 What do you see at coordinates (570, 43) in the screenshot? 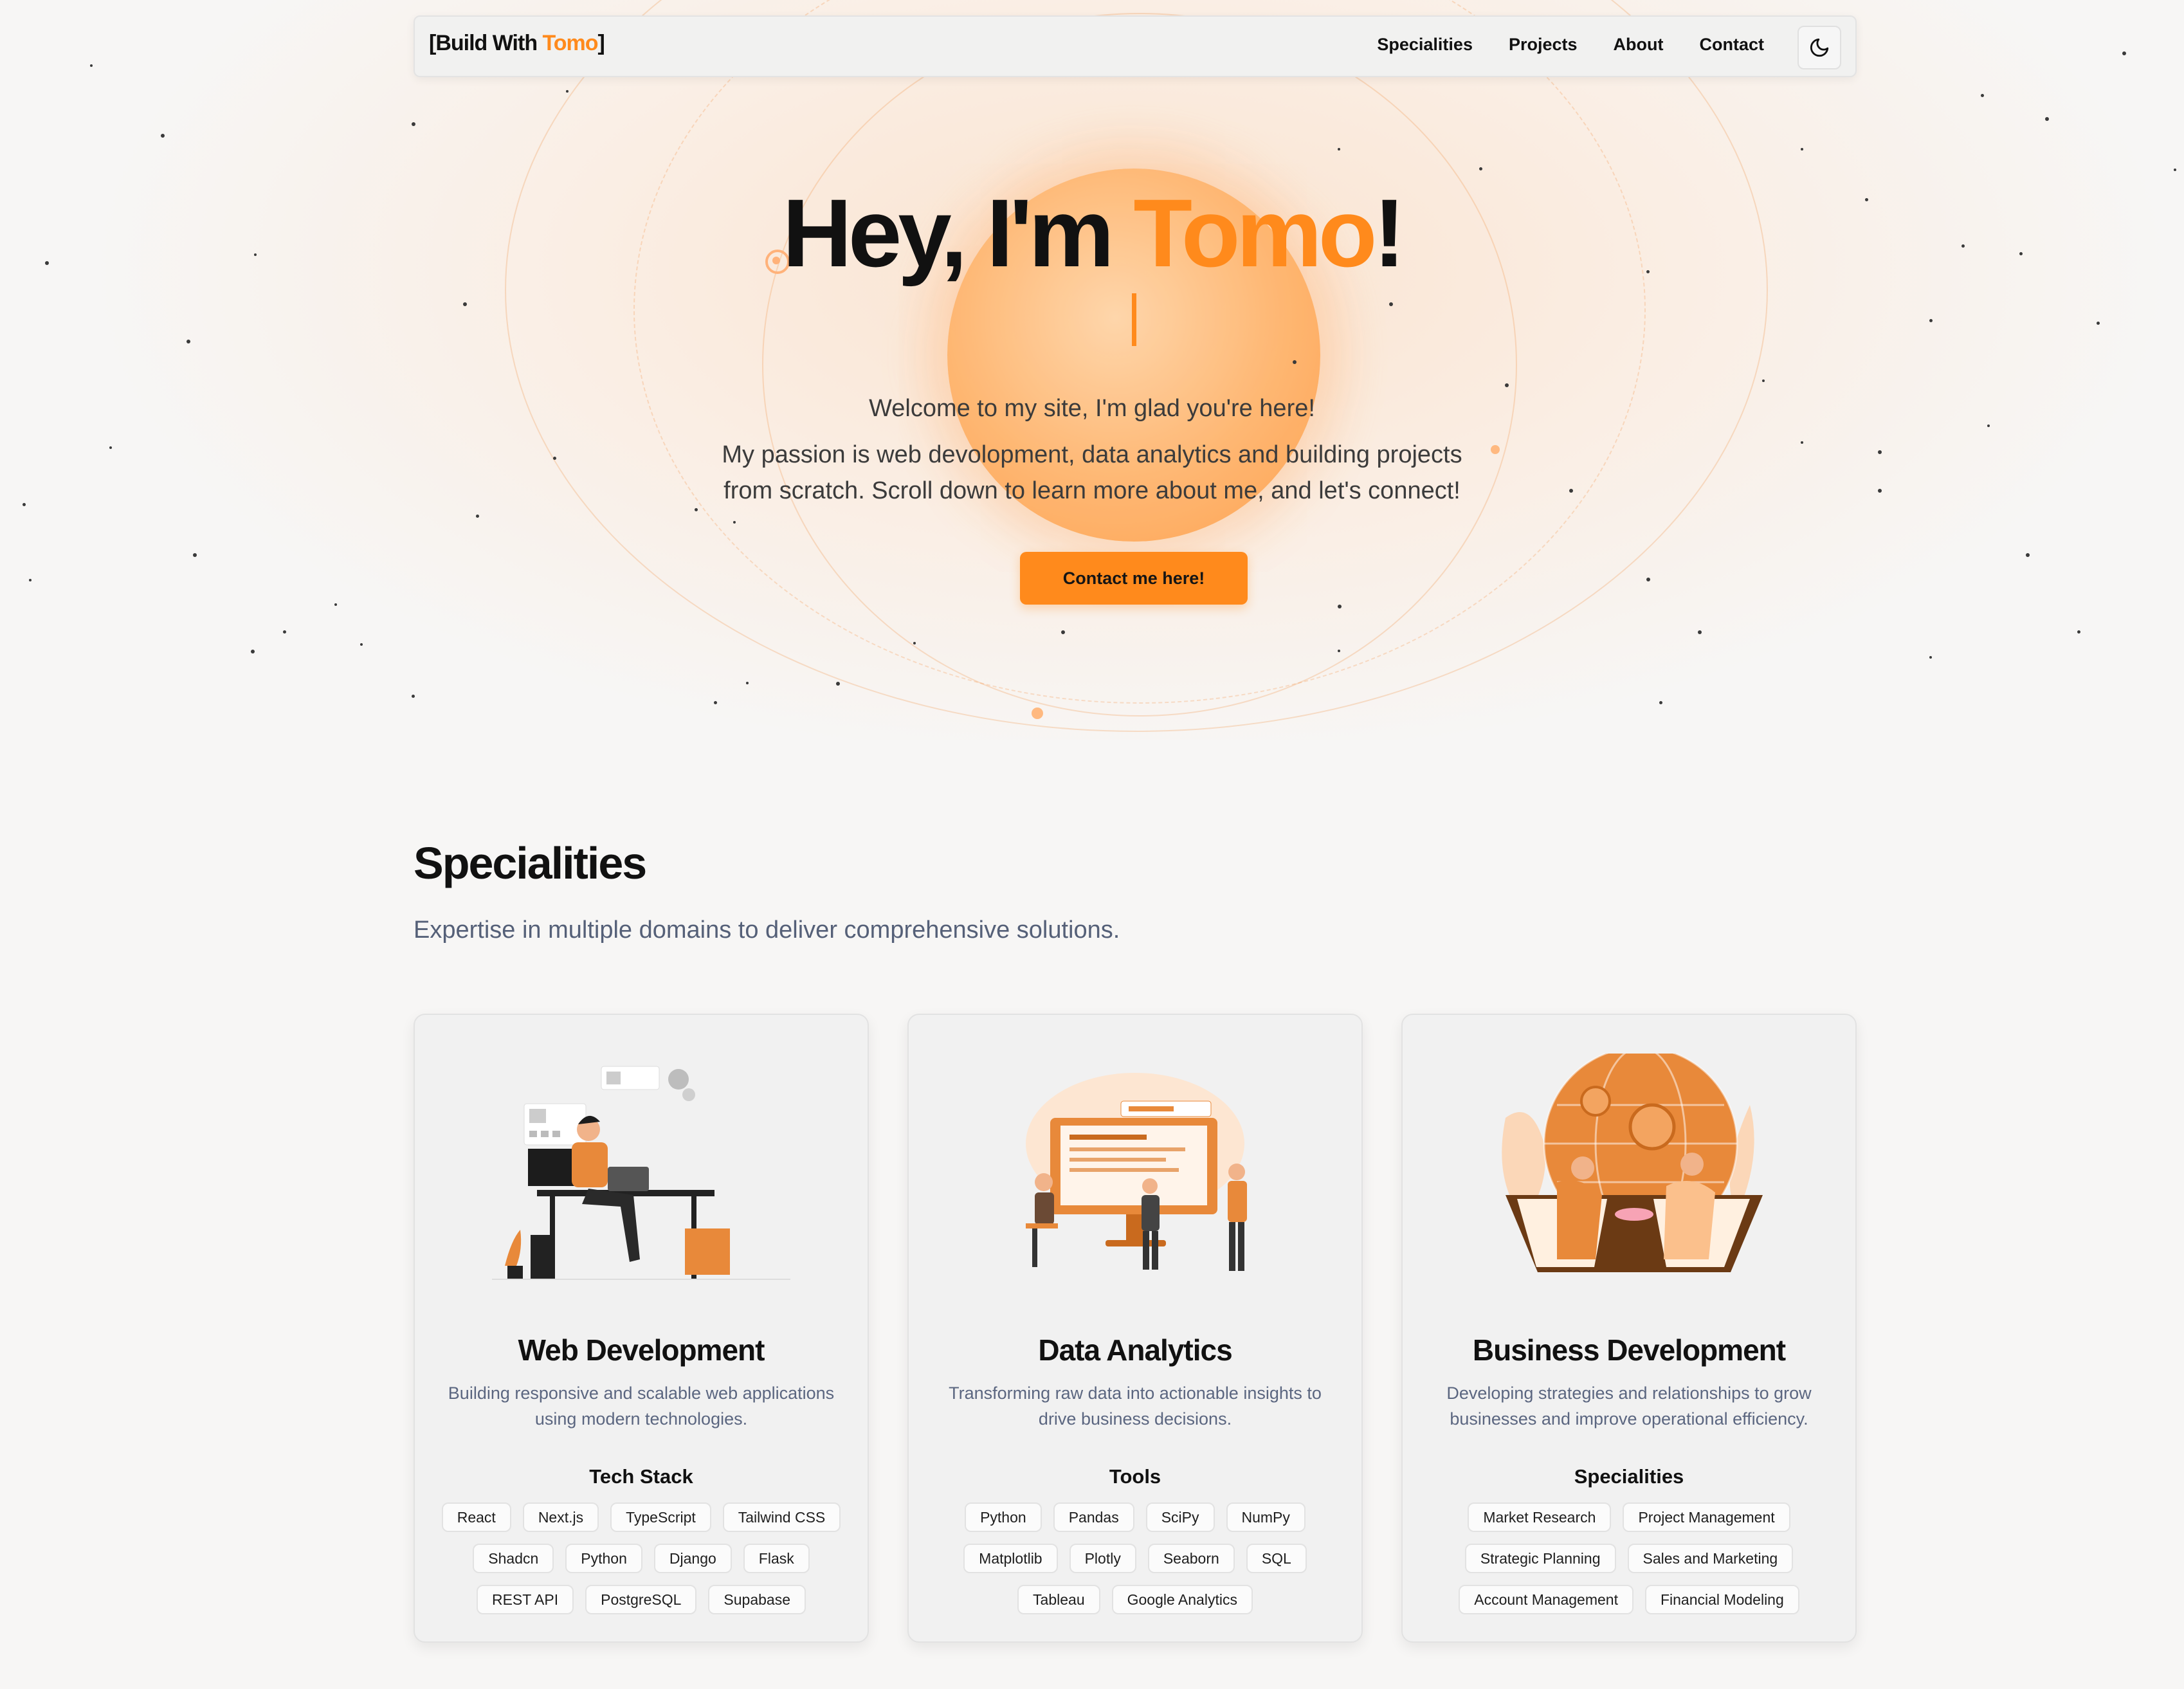
I see `brand-accent: Tomo` at bounding box center [570, 43].